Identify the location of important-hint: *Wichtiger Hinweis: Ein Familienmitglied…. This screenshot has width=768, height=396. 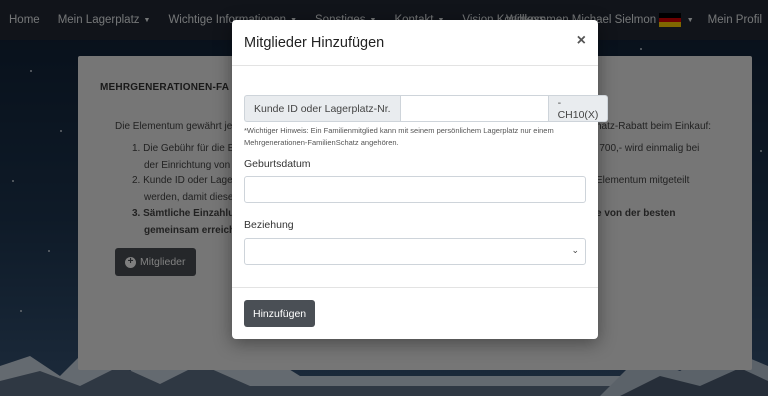
(399, 136).